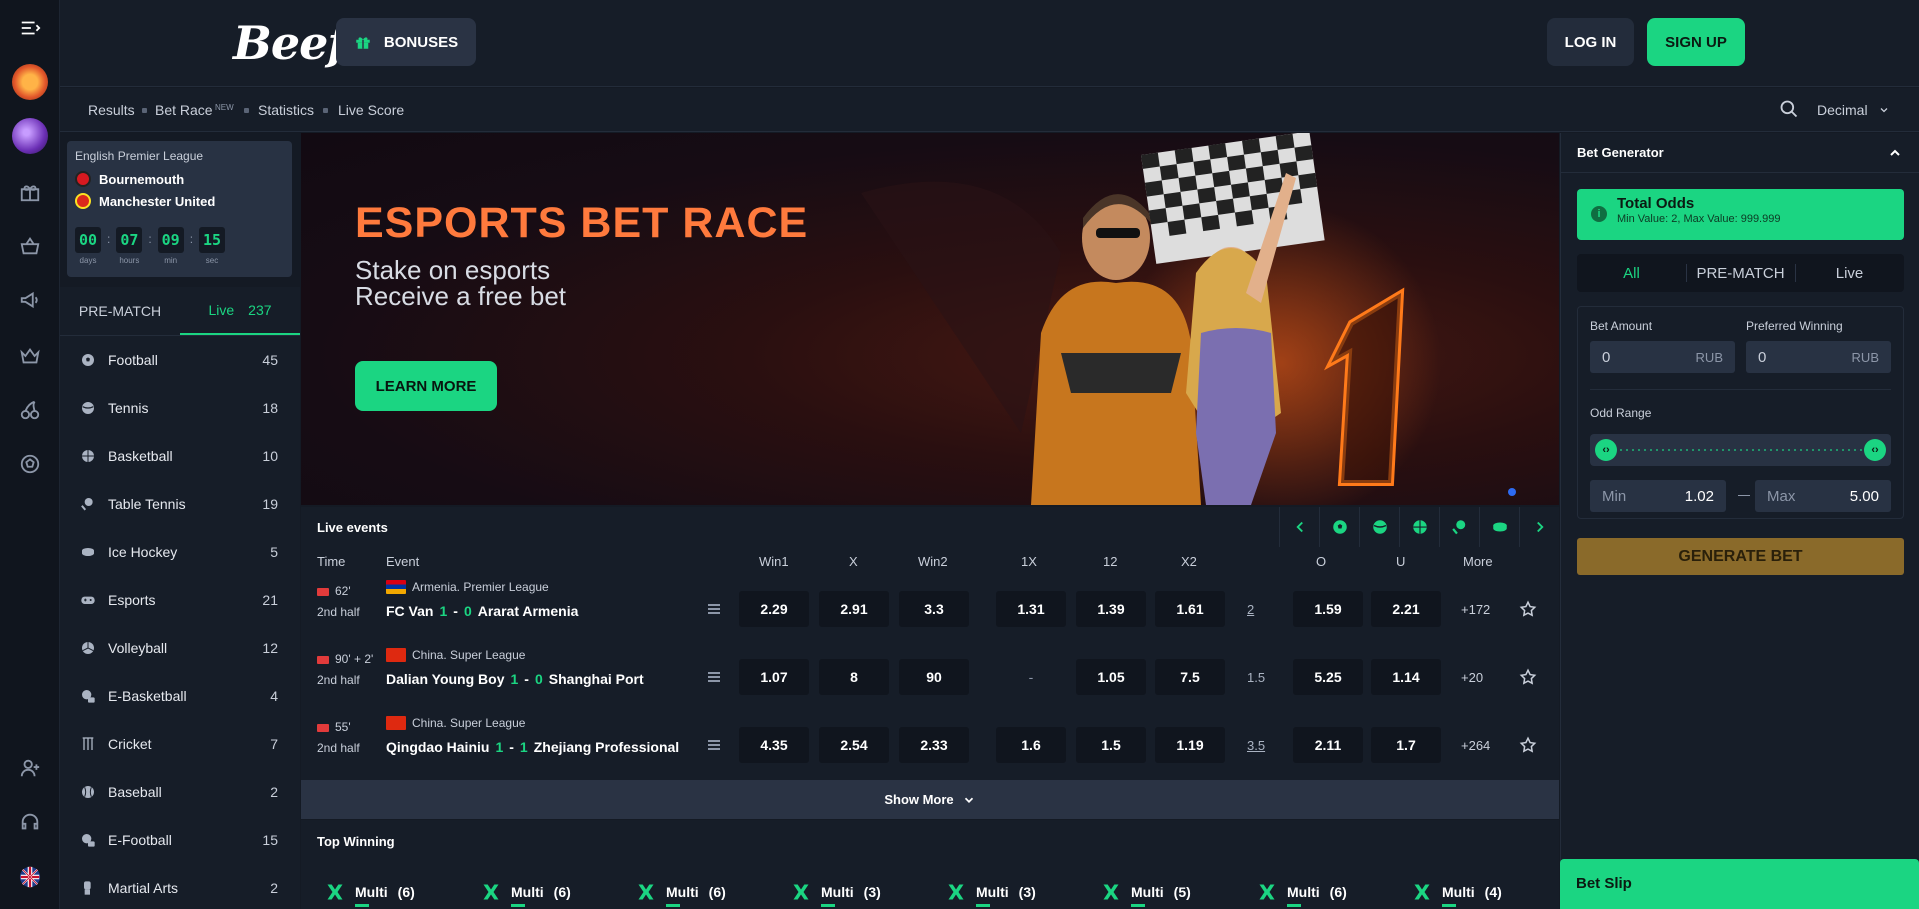 This screenshot has width=1919, height=909. I want to click on top-winning-item: Multi (4), so click(1457, 894).